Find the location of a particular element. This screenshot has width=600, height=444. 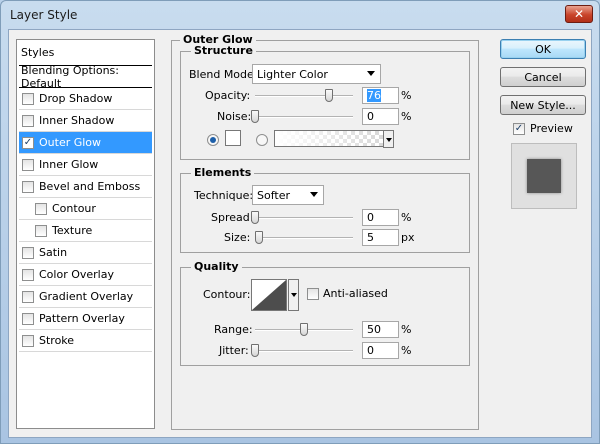

style-item-texture: Texture is located at coordinates (85, 231).